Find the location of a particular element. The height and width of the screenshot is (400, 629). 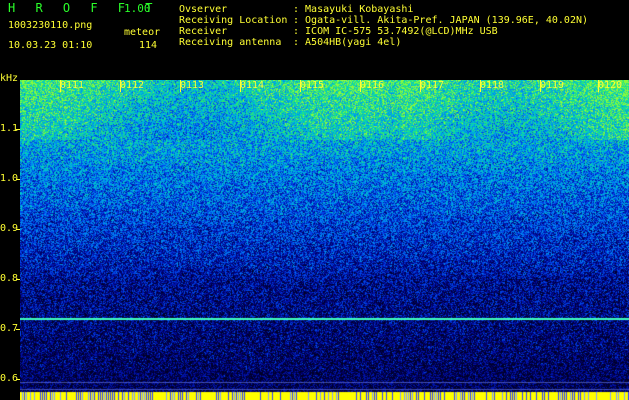

info-value: : Masayuki Kobayashi is located at coordinates (353, 9).